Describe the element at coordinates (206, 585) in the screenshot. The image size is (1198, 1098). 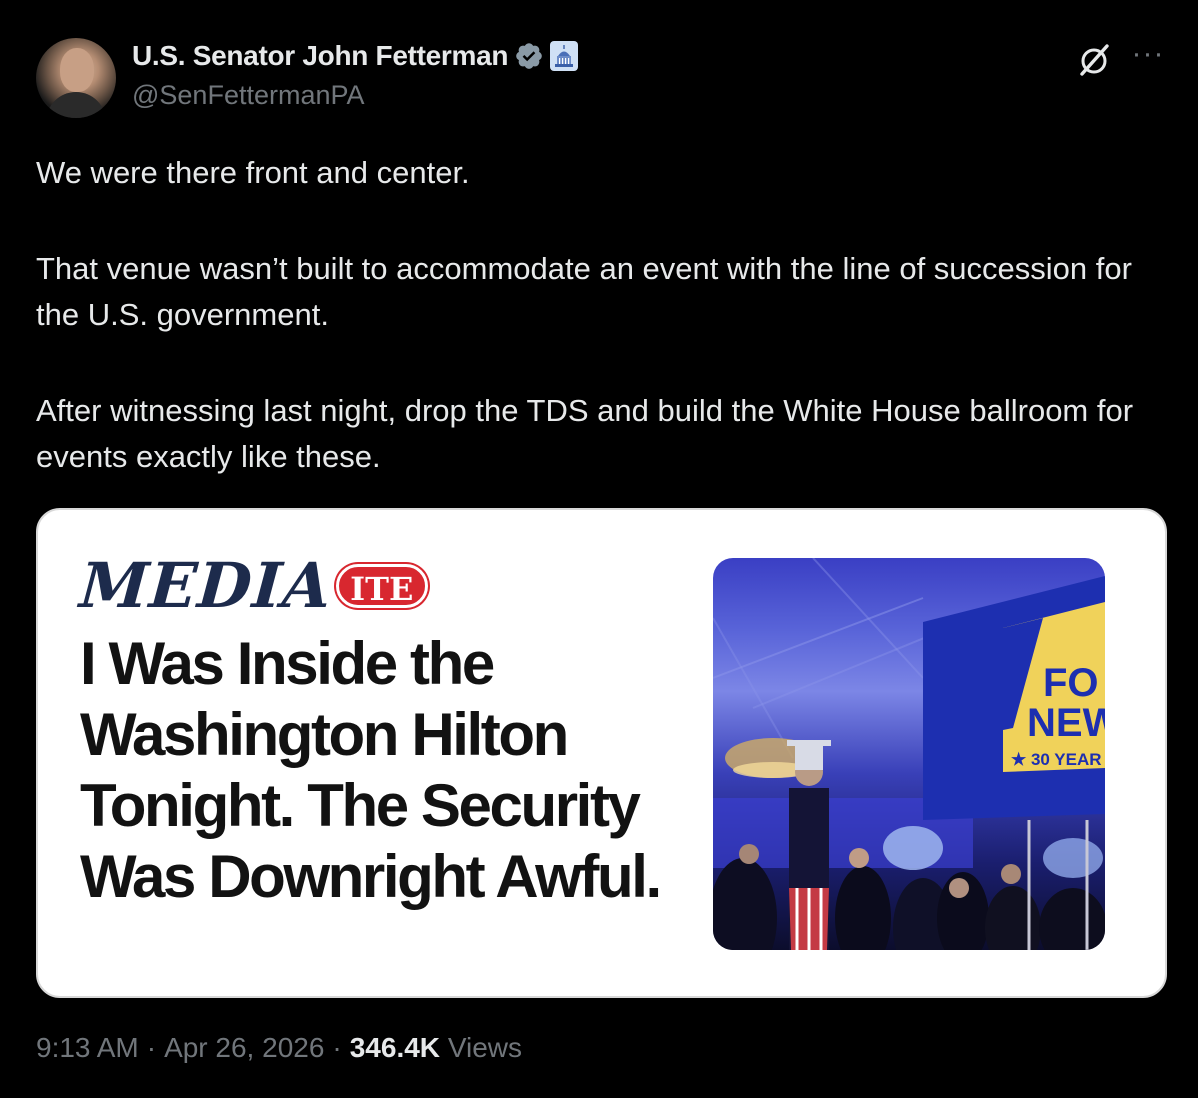
I see `logo-wordmark: MEDIA` at that location.